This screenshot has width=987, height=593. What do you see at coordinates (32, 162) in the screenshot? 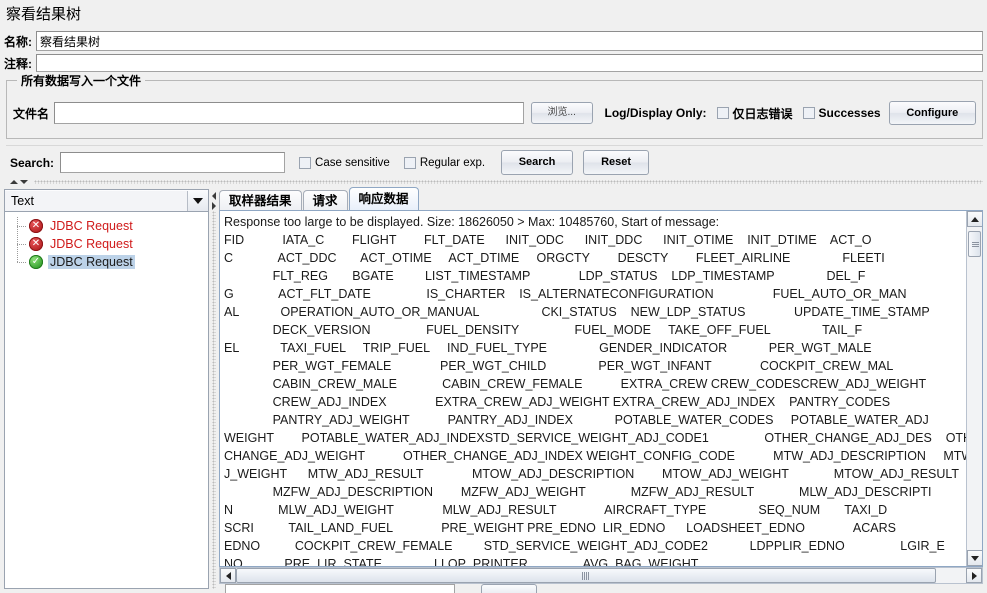
I see `search-label: Search:` at bounding box center [32, 162].